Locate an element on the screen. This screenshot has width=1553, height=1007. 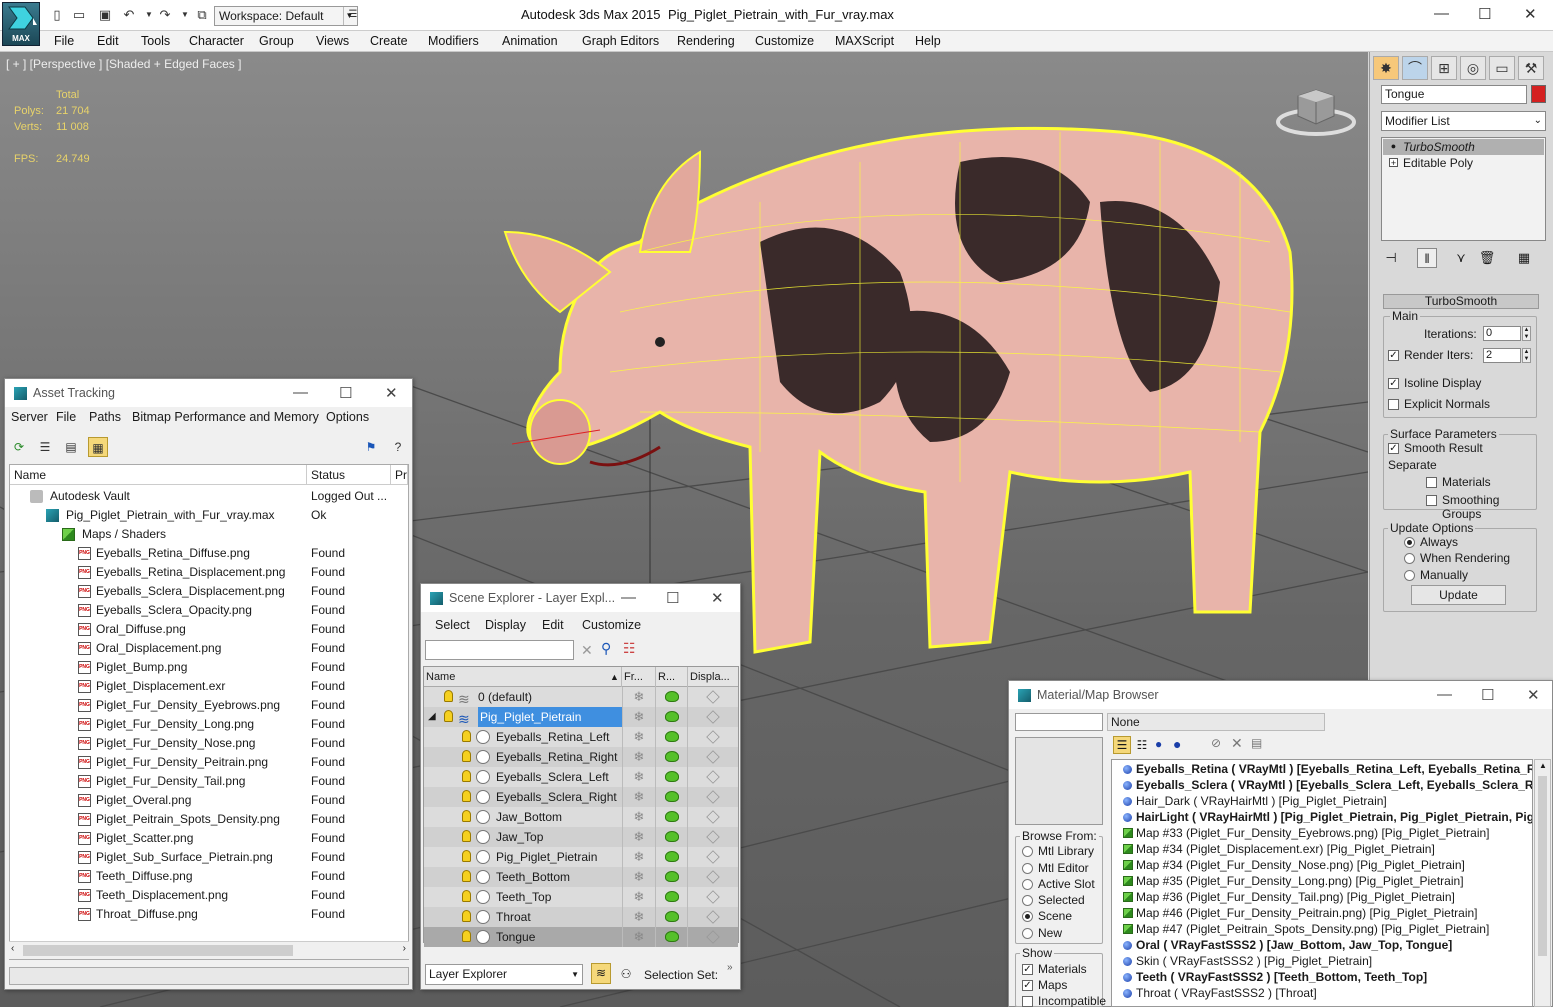
column-status: Status is located at coordinates (349, 475).